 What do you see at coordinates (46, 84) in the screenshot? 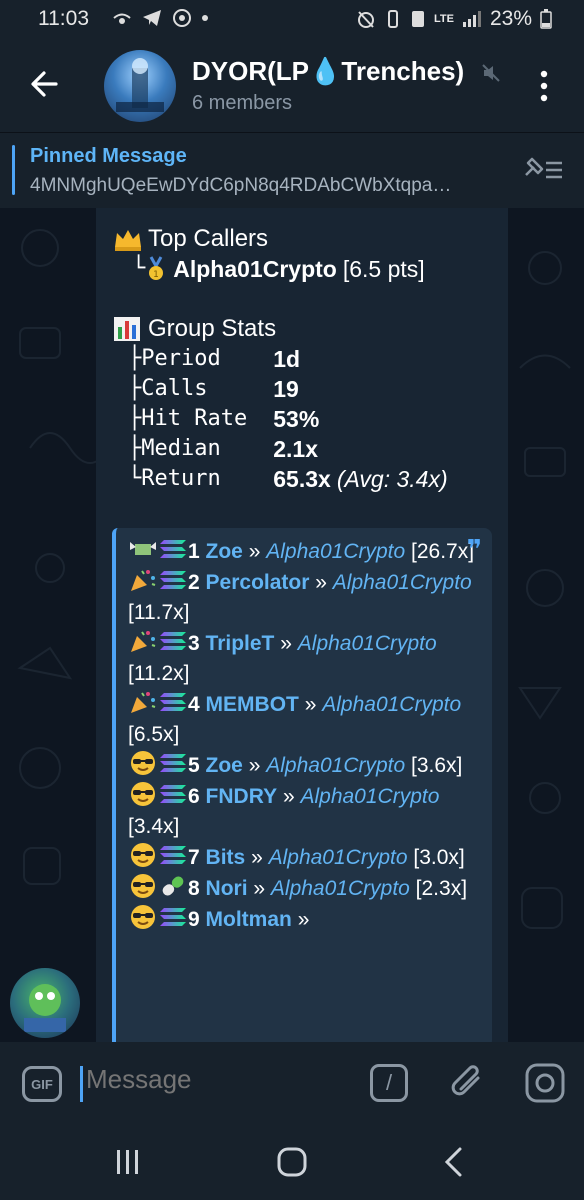
I see `back-arrow-icon` at bounding box center [46, 84].